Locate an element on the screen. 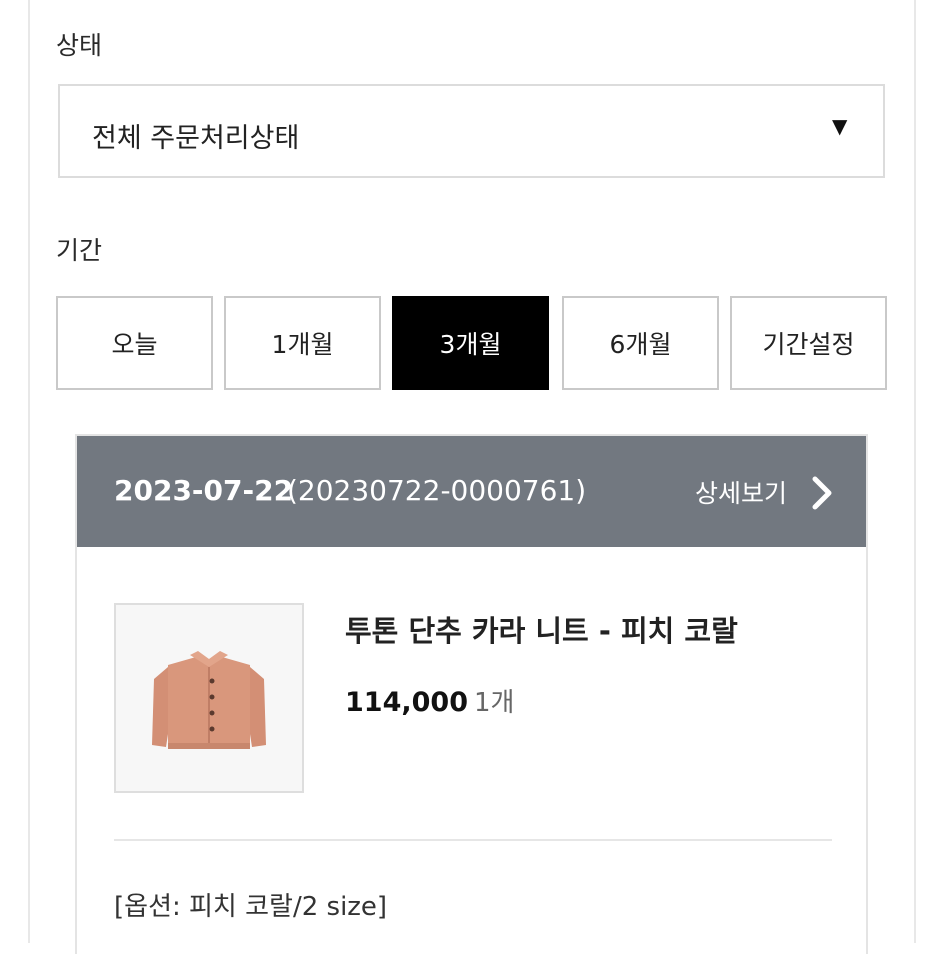  period-button-3months: 3개월 is located at coordinates (470, 343).